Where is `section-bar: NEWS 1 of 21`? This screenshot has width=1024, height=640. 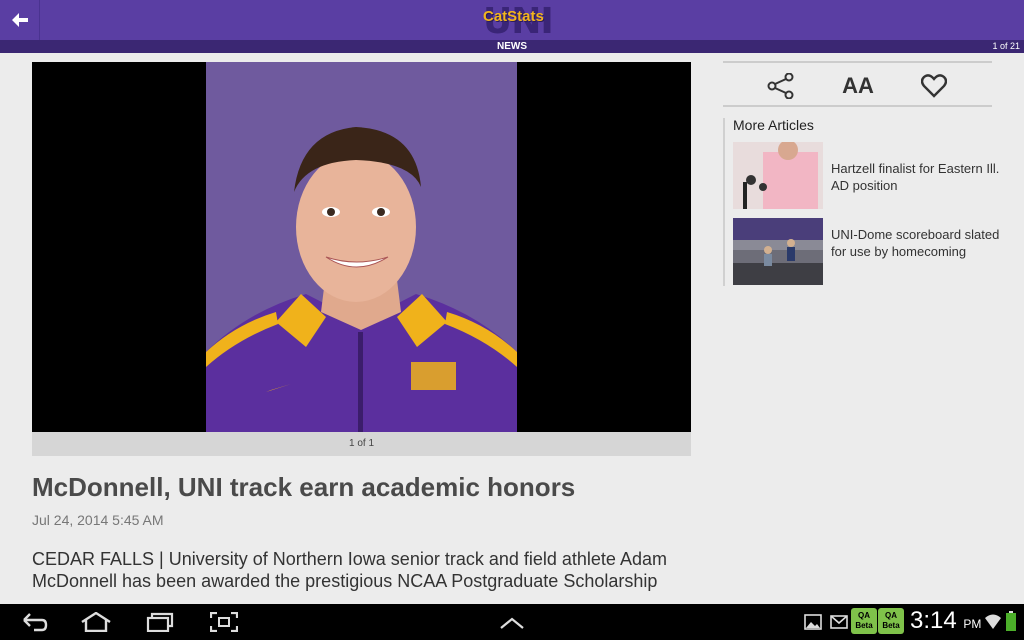 section-bar: NEWS 1 of 21 is located at coordinates (512, 46).